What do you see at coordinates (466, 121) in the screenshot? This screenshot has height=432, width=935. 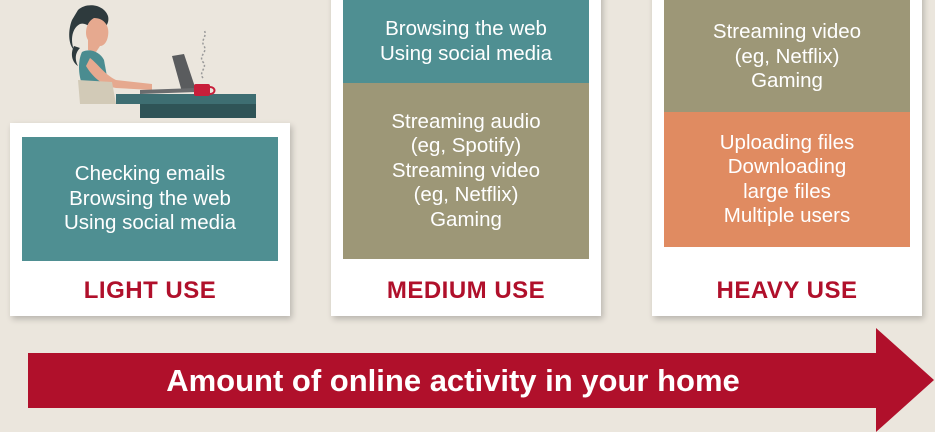 I see `medium-activity-item: Streaming audio` at bounding box center [466, 121].